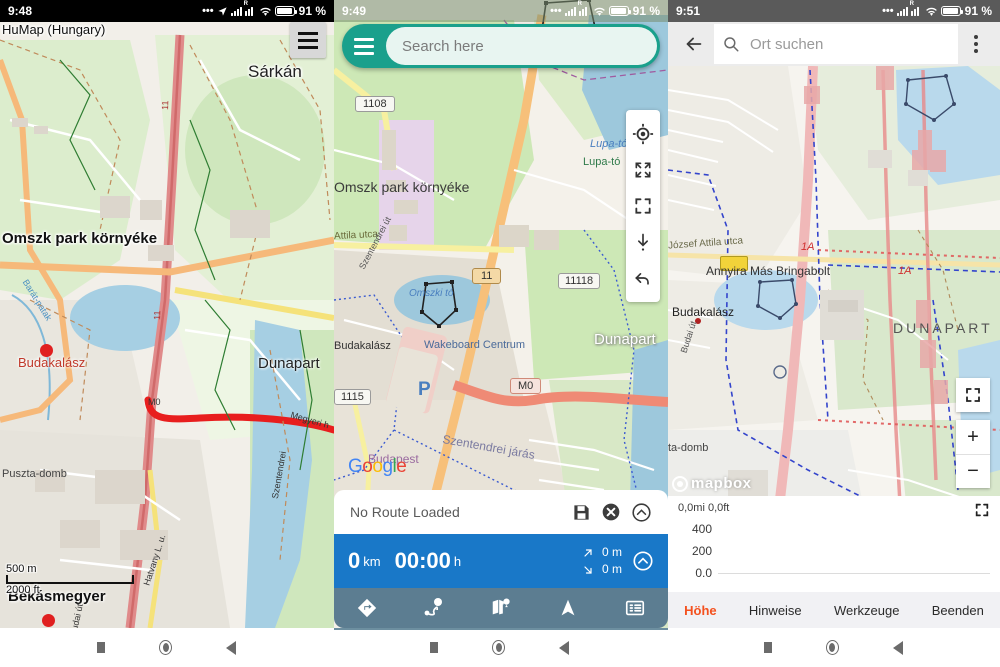 This screenshot has height=667, width=1000. I want to click on status-time: 9:51, so click(688, 11).